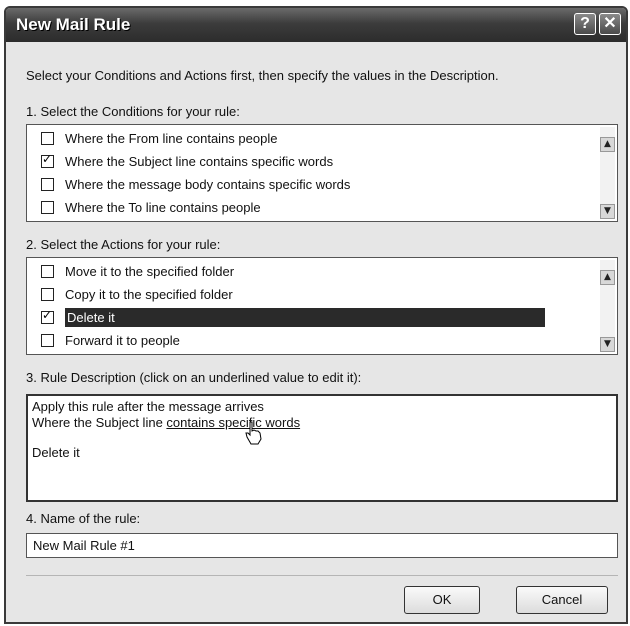 This screenshot has width=630, height=626. Describe the element at coordinates (322, 271) in the screenshot. I see `action-item-move: Move it to the specified folder` at that location.